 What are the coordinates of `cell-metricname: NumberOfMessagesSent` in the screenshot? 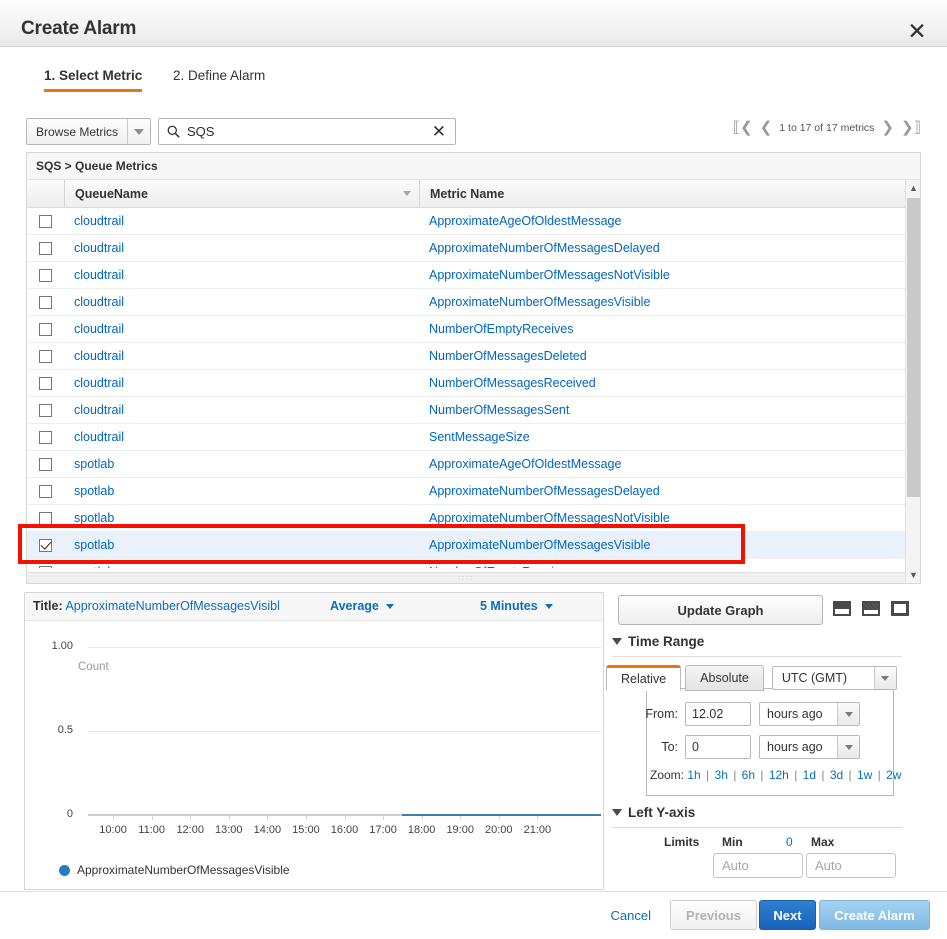 It's located at (669, 410).